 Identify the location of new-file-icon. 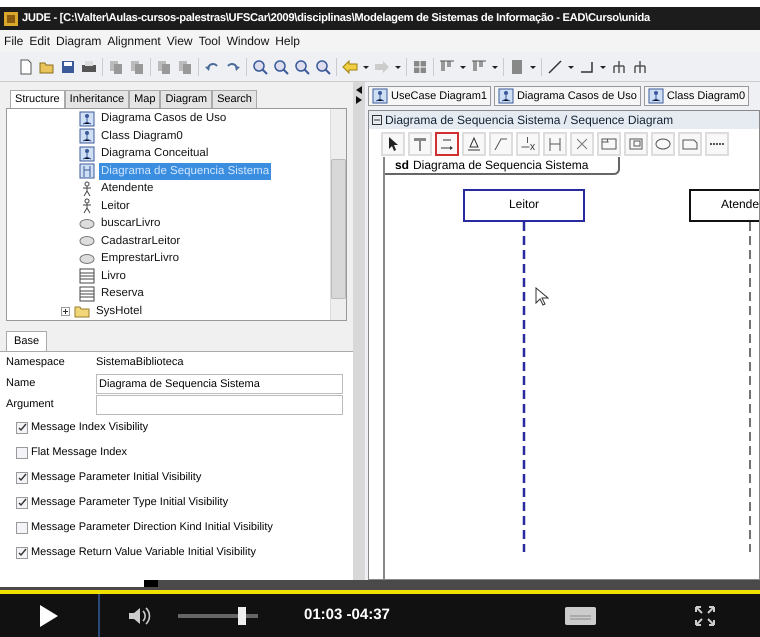
(26, 66).